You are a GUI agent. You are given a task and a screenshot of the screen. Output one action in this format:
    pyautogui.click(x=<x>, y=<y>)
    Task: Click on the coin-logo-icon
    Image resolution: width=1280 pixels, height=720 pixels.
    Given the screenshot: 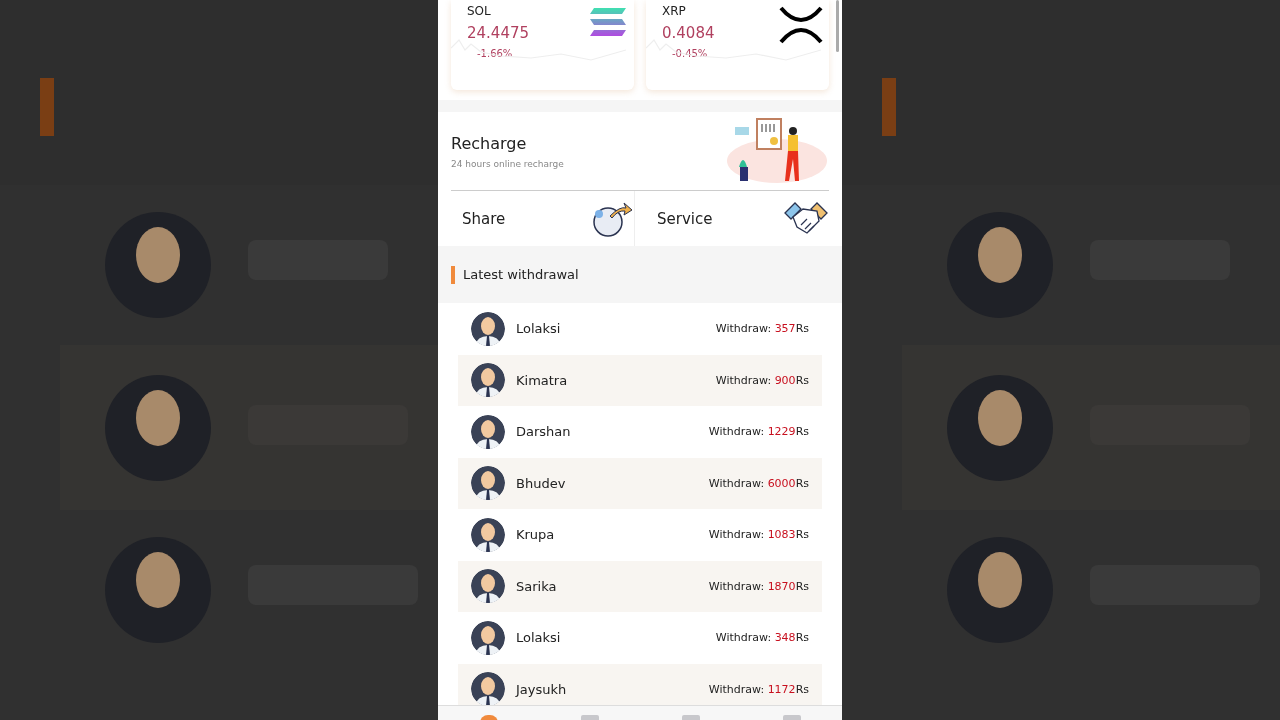 What is the action you would take?
    pyautogui.click(x=801, y=25)
    